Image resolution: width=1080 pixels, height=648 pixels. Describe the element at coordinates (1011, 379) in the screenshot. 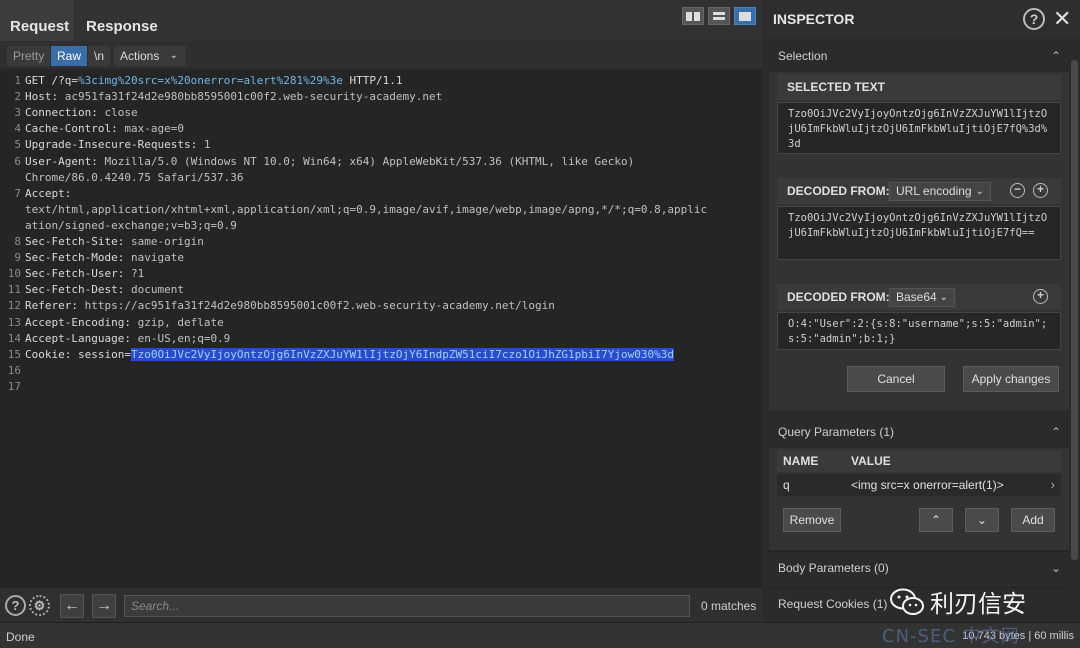

I see `apply-changes-button: Apply changes` at that location.